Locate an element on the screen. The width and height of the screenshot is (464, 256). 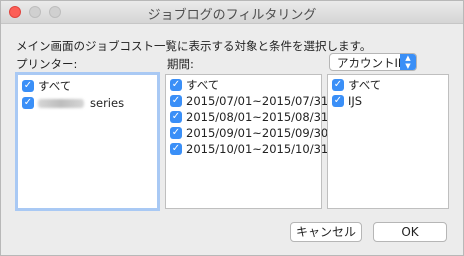
printer-label: プリンター: is located at coordinates (47, 64).